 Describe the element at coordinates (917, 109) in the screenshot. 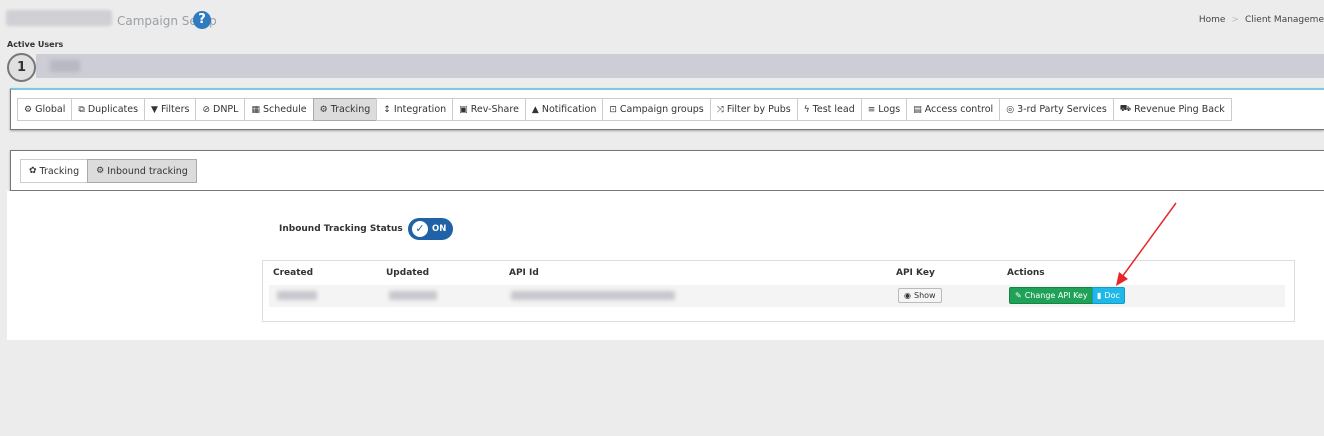

I see `file-lock-icon: ▤` at that location.